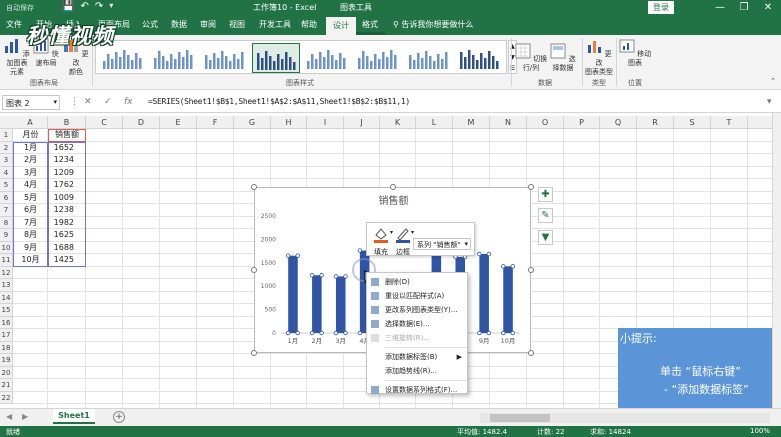 The height and width of the screenshot is (437, 781). I want to click on column-header: P, so click(582, 122).